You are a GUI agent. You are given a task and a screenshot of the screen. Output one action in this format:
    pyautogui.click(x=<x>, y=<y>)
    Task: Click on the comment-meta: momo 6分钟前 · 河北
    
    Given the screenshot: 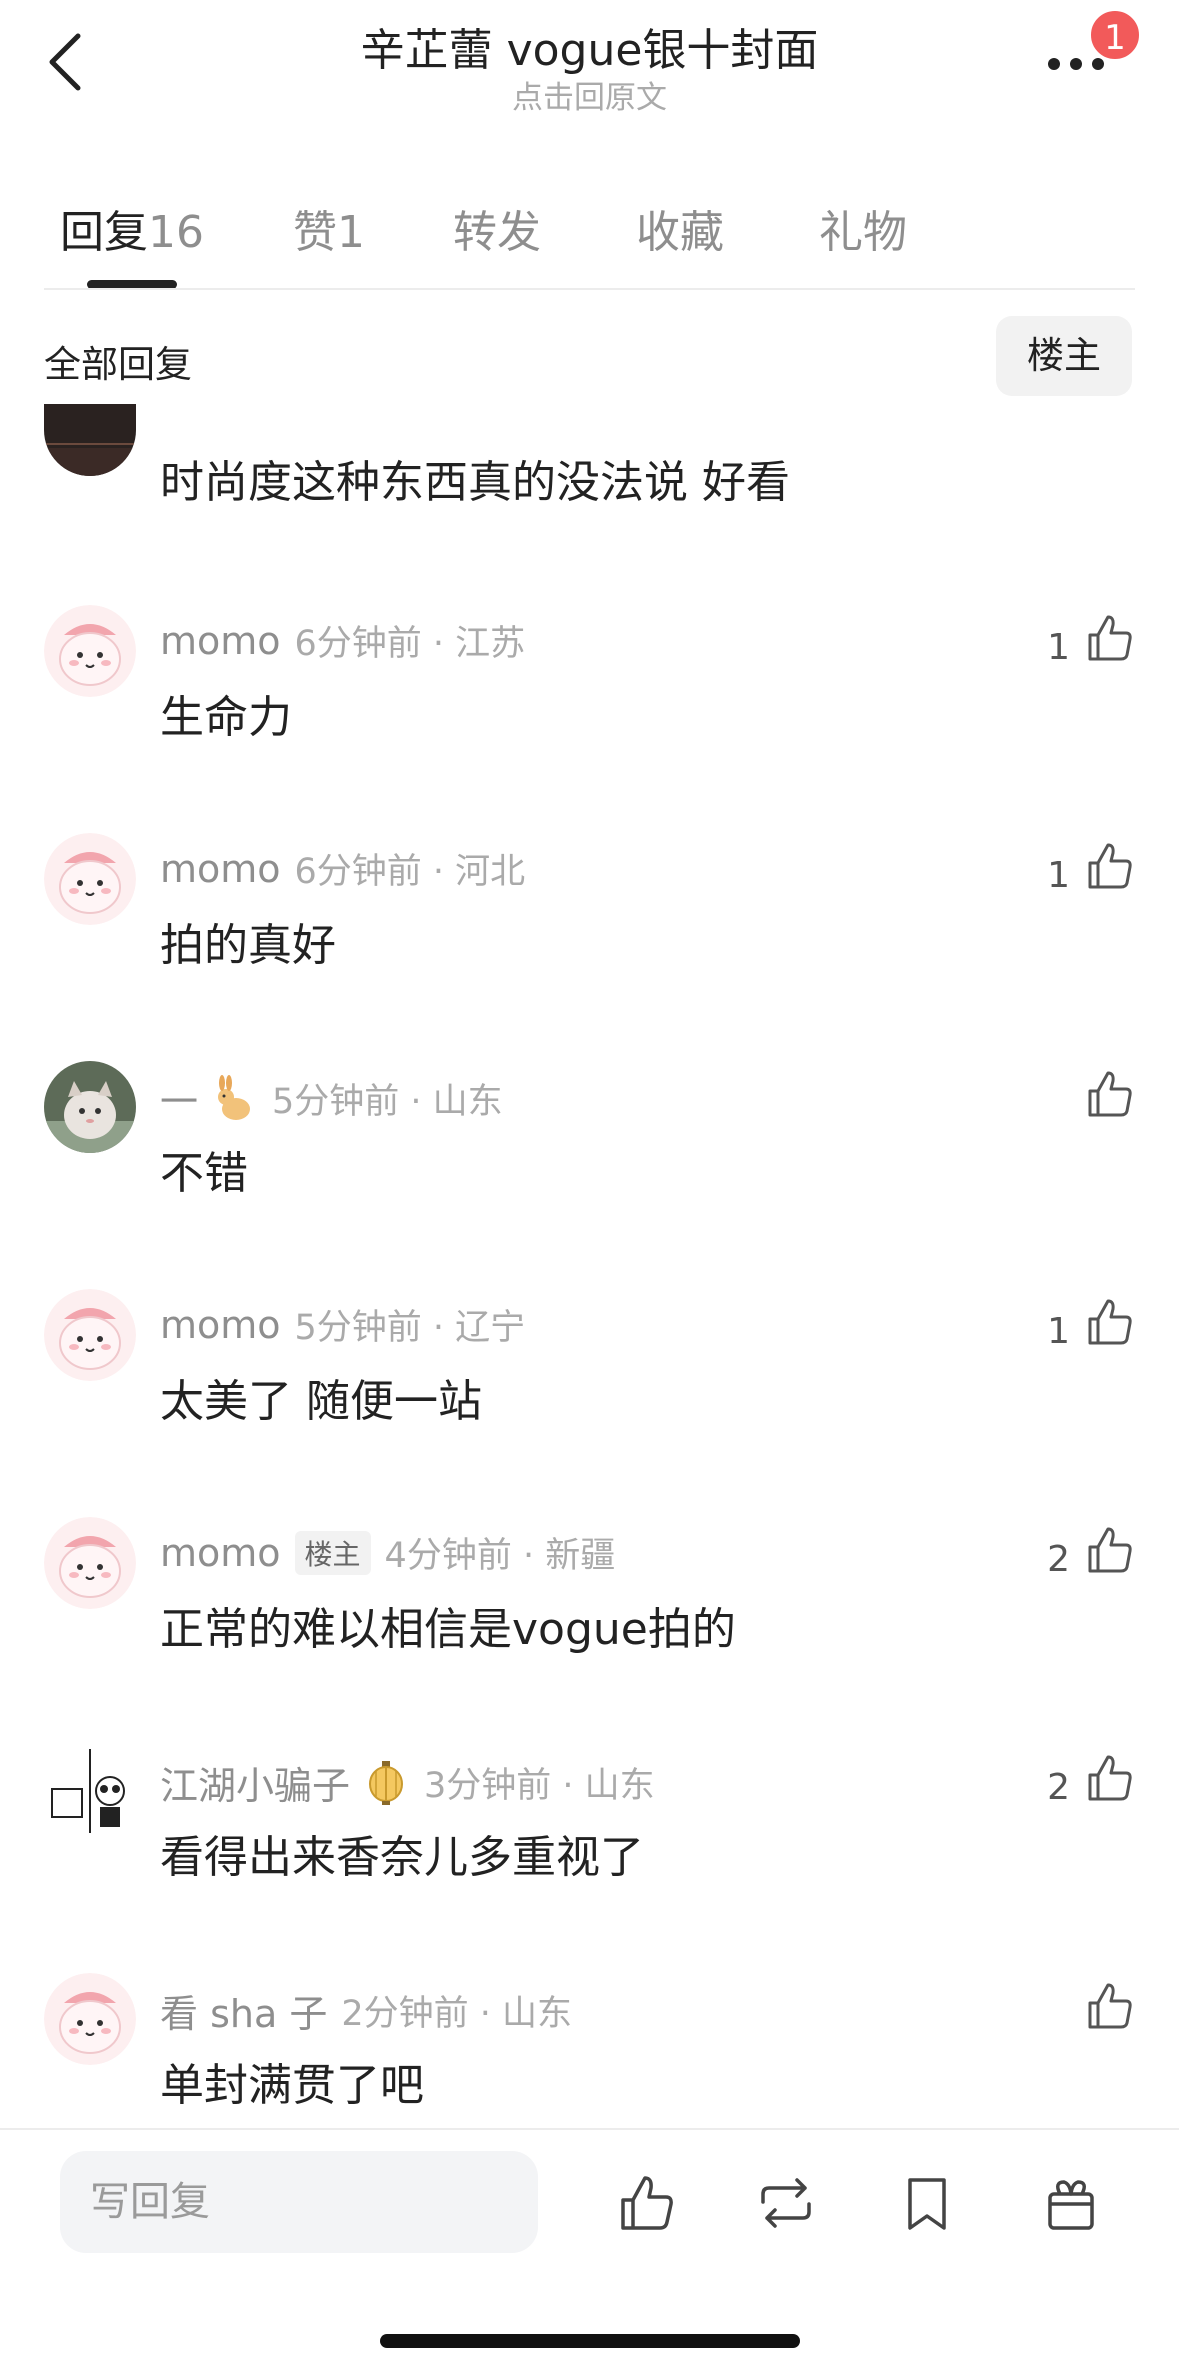 What is the action you would take?
    pyautogui.click(x=342, y=868)
    